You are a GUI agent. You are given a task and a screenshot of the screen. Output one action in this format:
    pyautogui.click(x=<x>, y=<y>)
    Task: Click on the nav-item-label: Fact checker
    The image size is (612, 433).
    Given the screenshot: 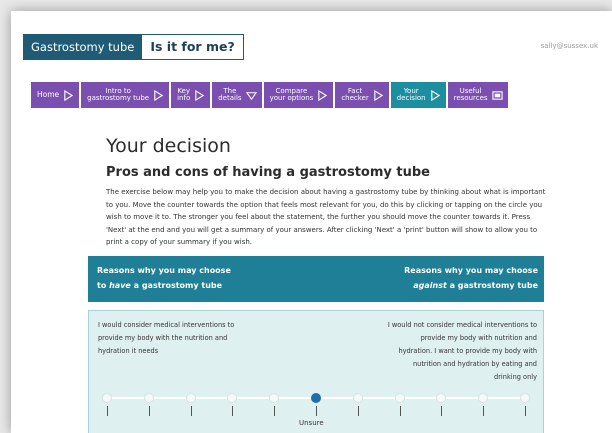 What is the action you would take?
    pyautogui.click(x=355, y=94)
    